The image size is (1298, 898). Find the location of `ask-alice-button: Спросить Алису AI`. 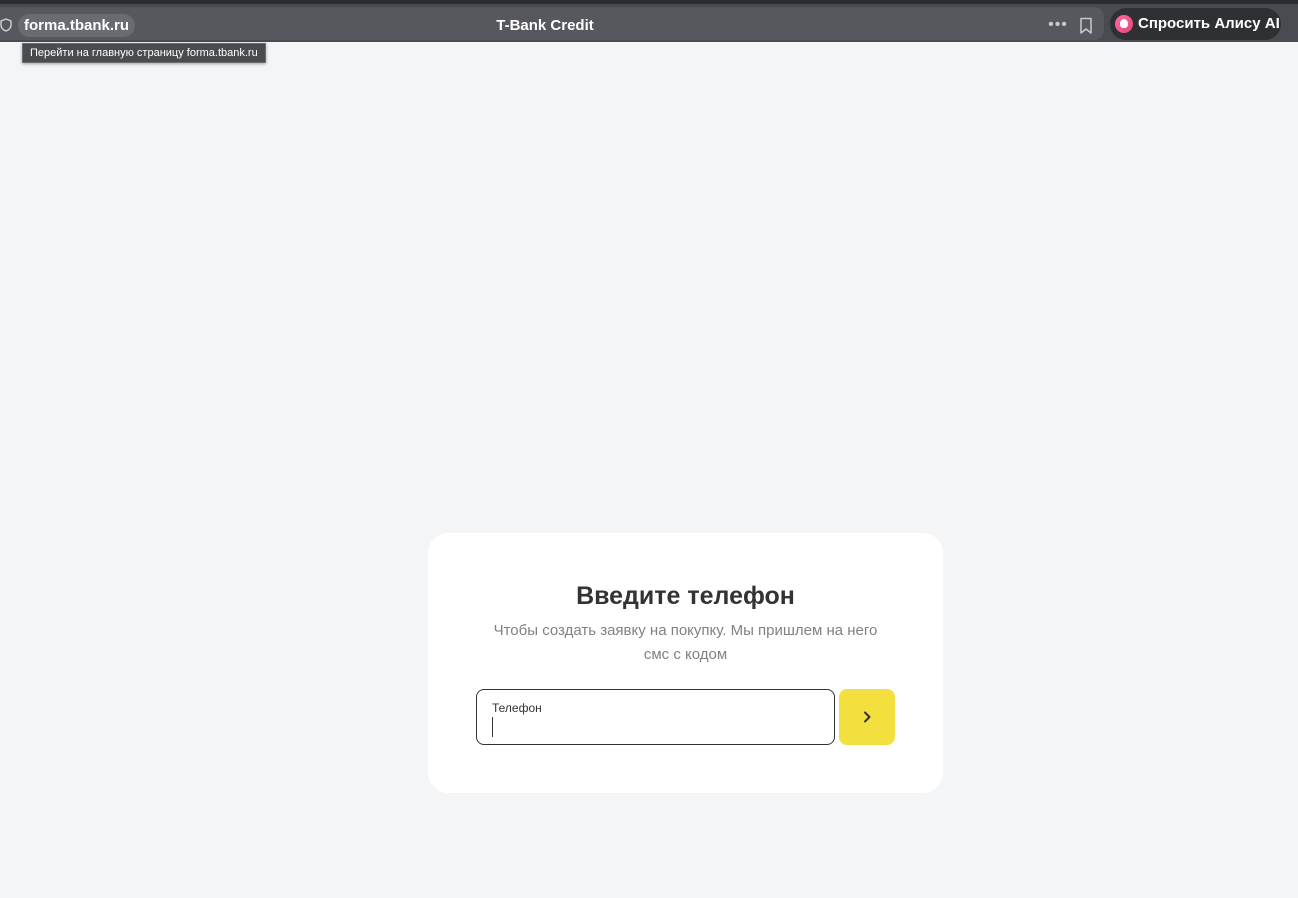

ask-alice-button: Спросить Алису AI is located at coordinates (1195, 24).